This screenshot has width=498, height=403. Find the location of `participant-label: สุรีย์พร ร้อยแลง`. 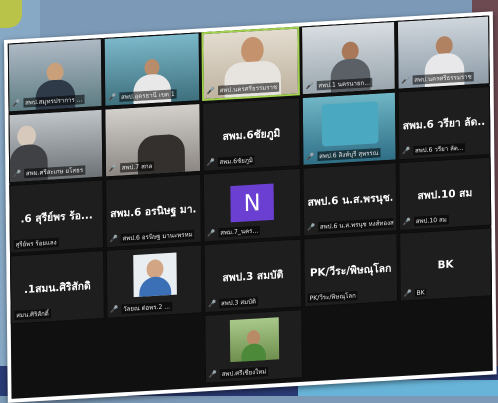

participant-label: สุรีย์พร ร้อยแลง is located at coordinates (36, 243).